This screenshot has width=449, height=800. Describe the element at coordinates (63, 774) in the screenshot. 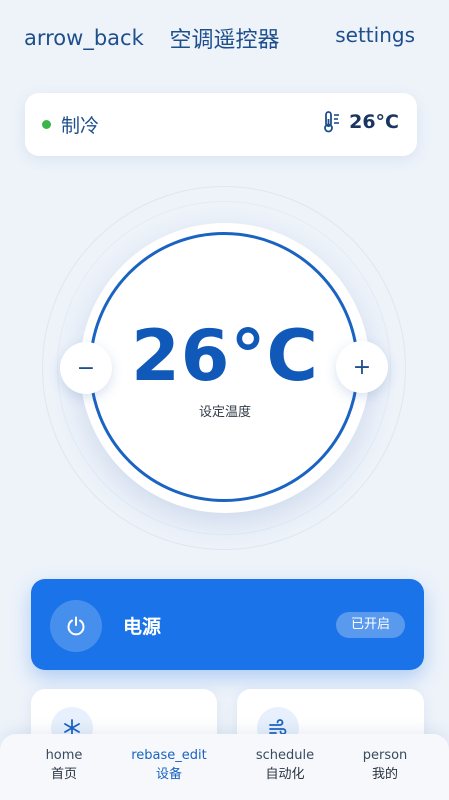

I see `nav-label-home: 首页` at that location.